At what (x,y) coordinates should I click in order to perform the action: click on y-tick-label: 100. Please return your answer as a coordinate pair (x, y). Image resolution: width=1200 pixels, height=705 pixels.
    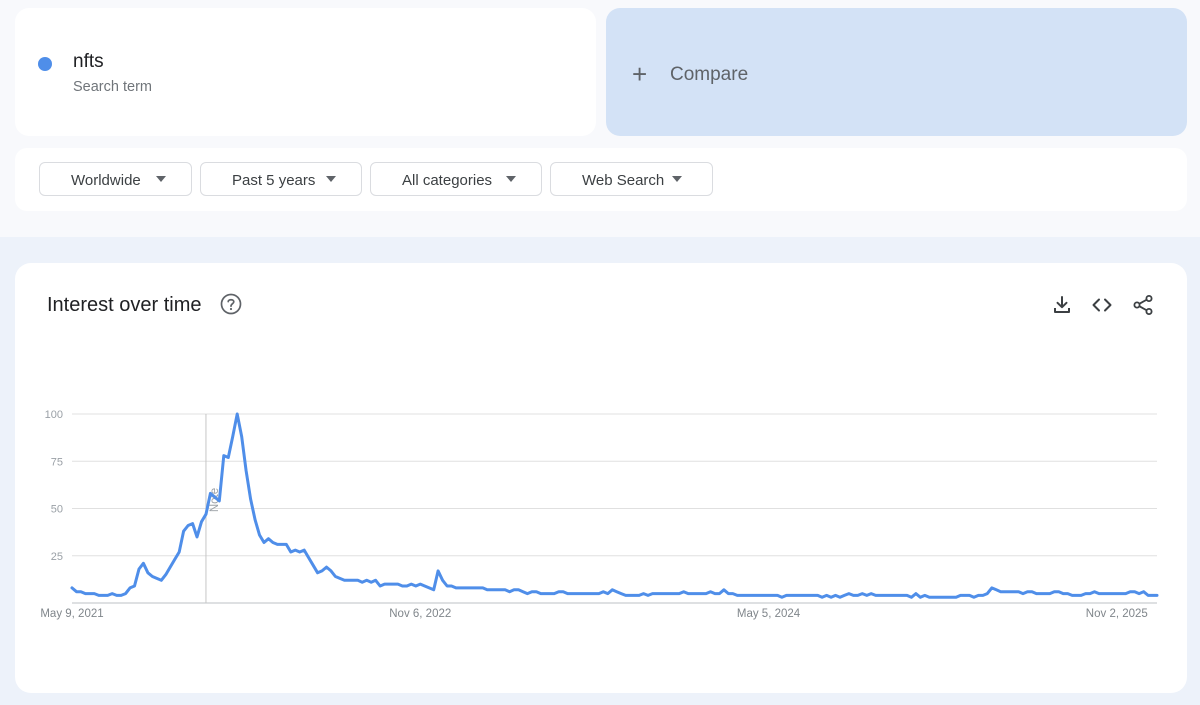
    Looking at the image, I should click on (54, 415).